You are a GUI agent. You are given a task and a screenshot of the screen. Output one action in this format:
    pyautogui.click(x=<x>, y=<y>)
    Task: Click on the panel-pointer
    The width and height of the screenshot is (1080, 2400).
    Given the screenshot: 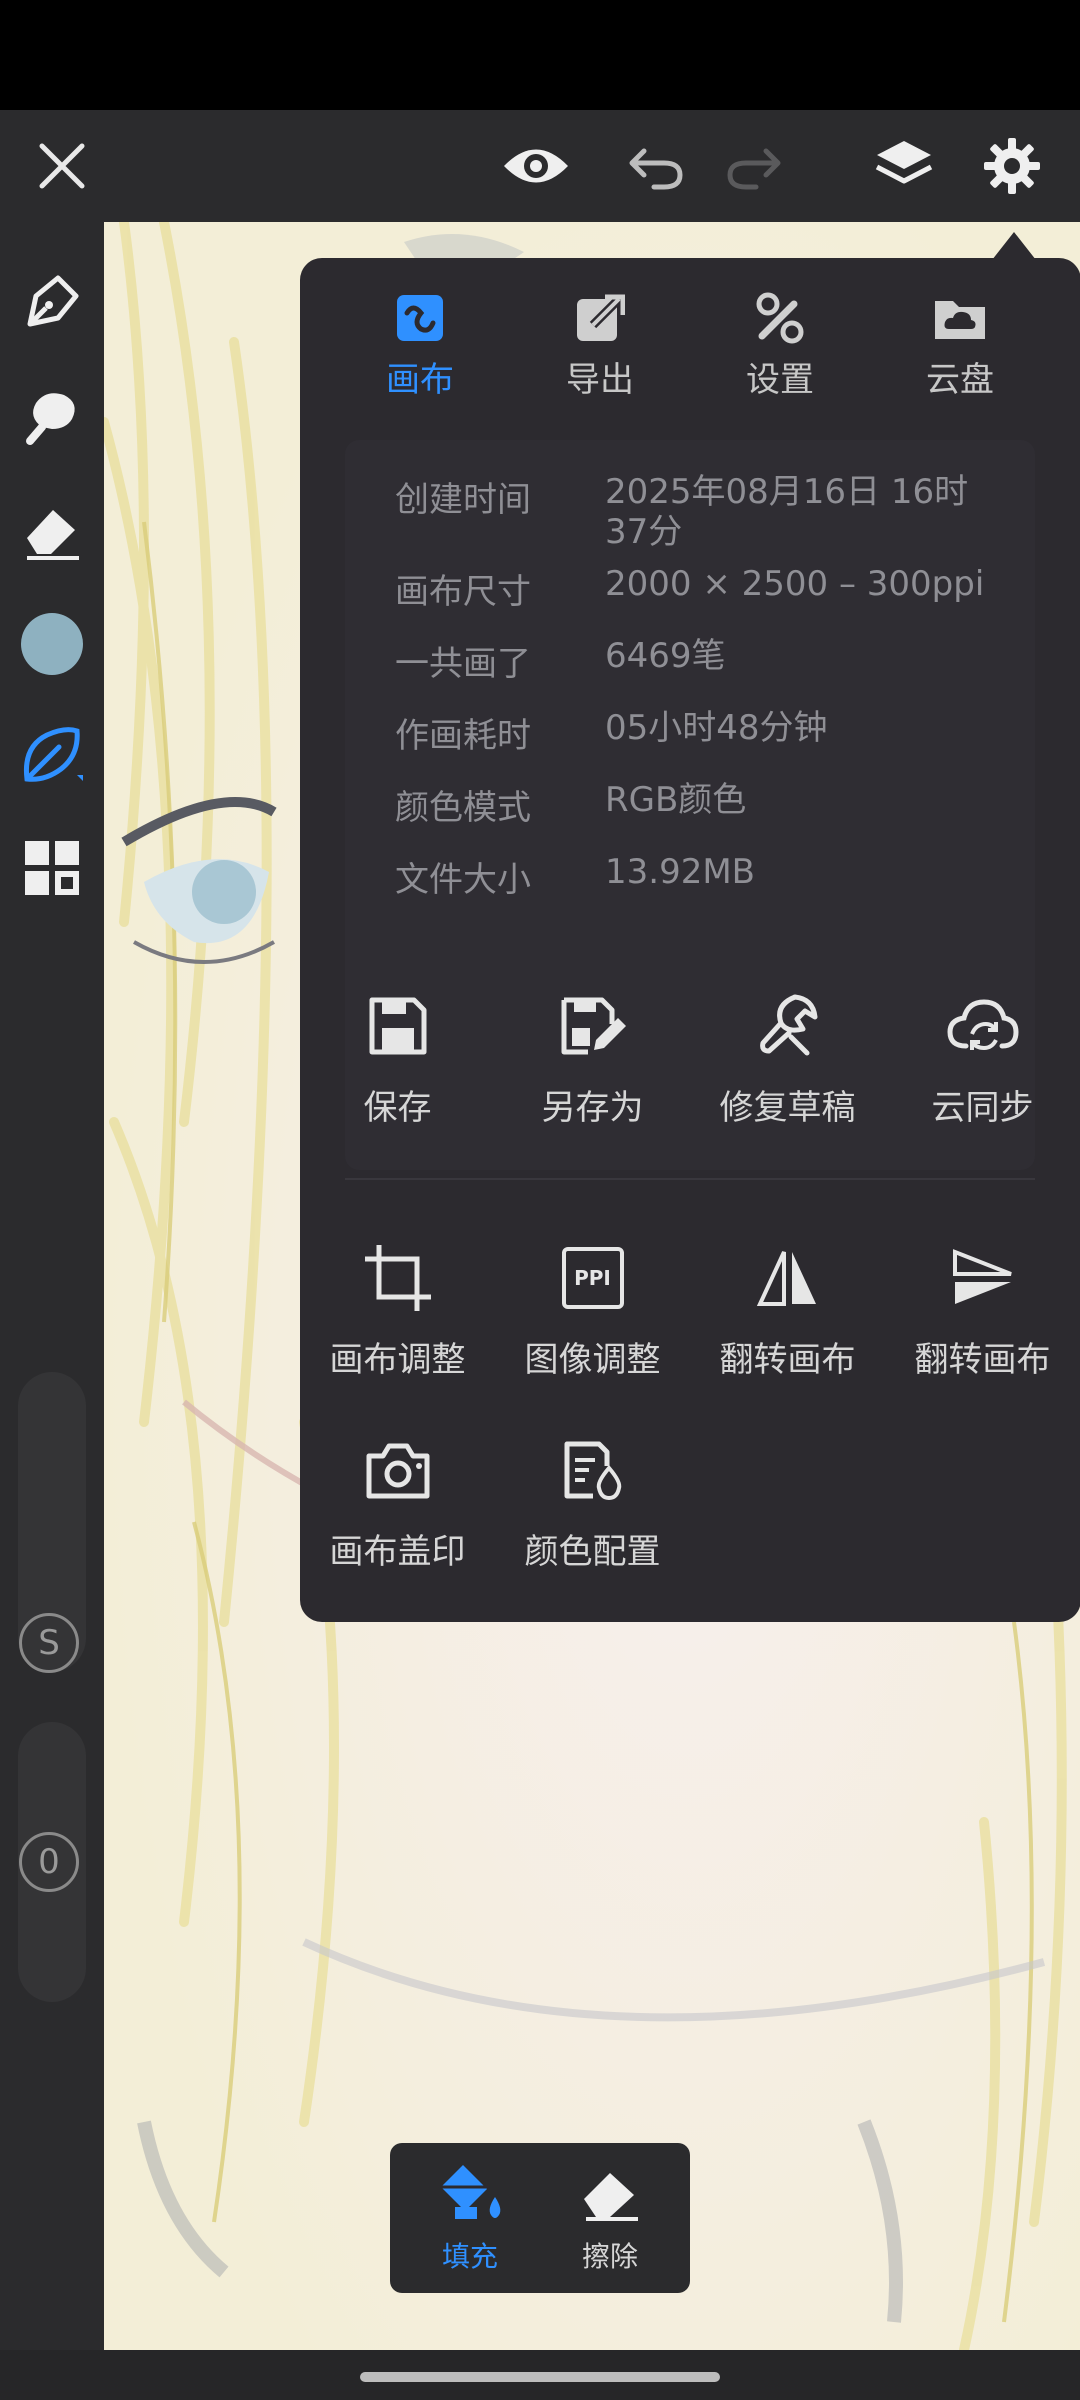 What is the action you would take?
    pyautogui.click(x=1014, y=246)
    